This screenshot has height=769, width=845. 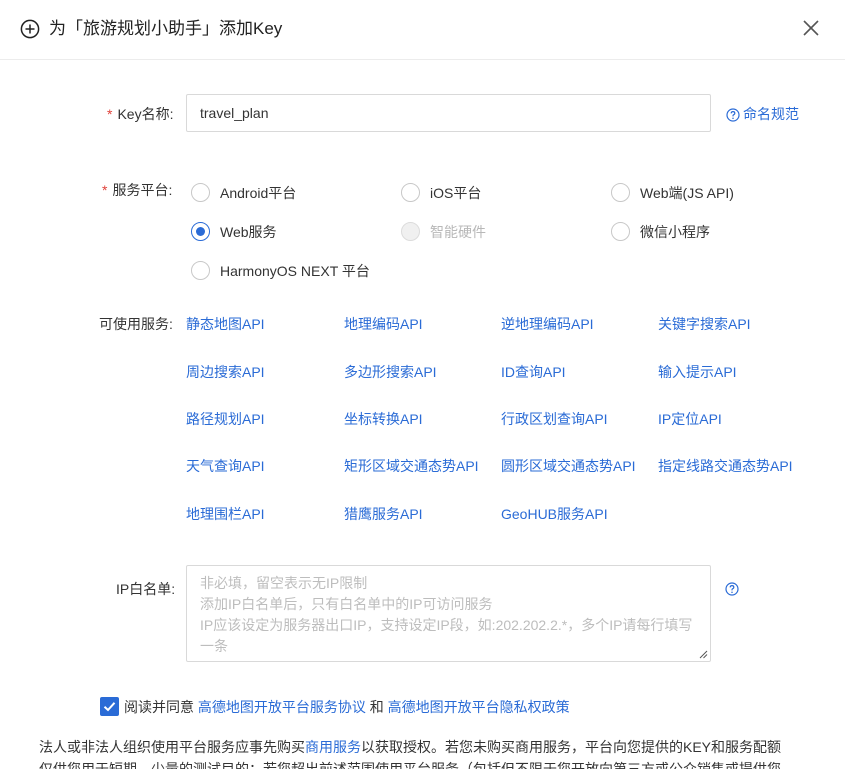 I want to click on add-circle-icon, so click(x=30, y=29).